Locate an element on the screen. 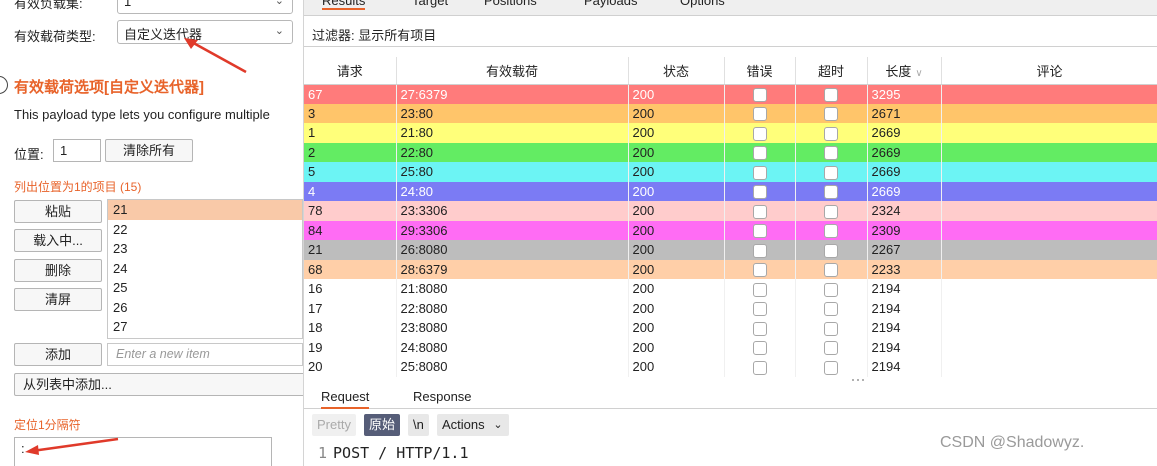 This screenshot has width=1157, height=466. timeout-cell is located at coordinates (831, 113).